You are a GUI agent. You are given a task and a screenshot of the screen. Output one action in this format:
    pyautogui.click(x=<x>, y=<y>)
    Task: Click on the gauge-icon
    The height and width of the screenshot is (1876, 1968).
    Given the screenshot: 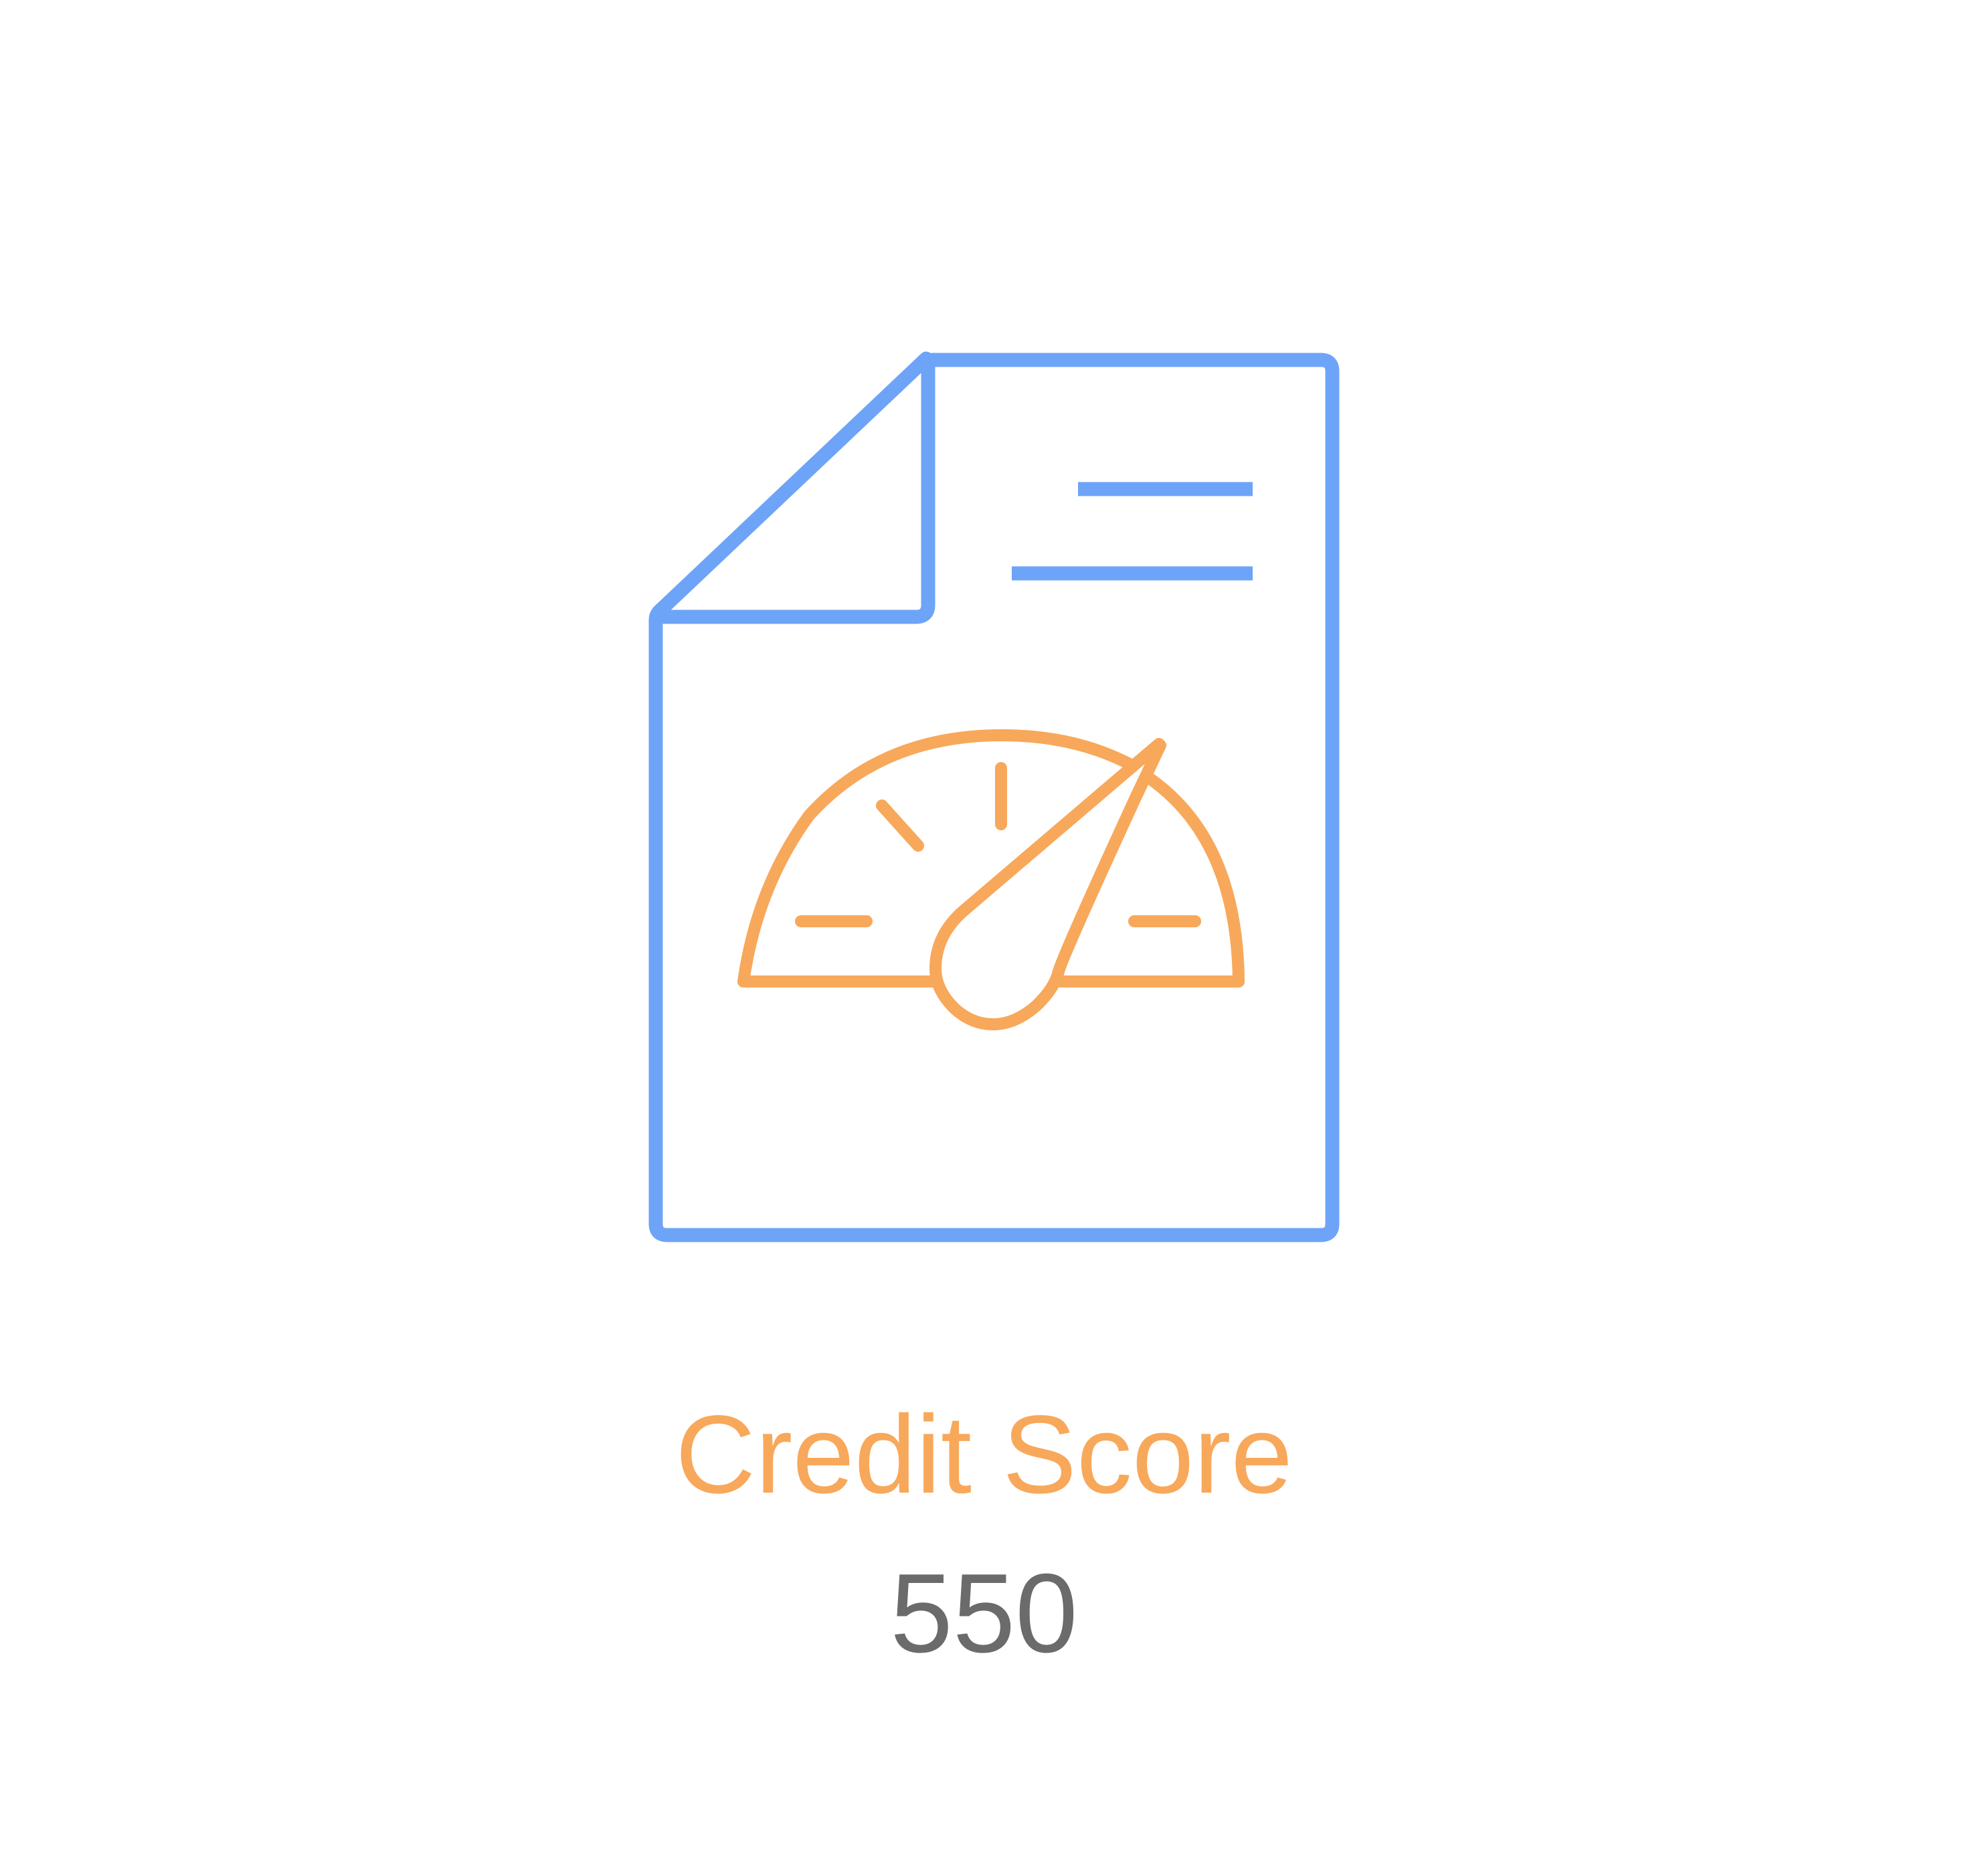 What is the action you would take?
    pyautogui.click(x=991, y=879)
    